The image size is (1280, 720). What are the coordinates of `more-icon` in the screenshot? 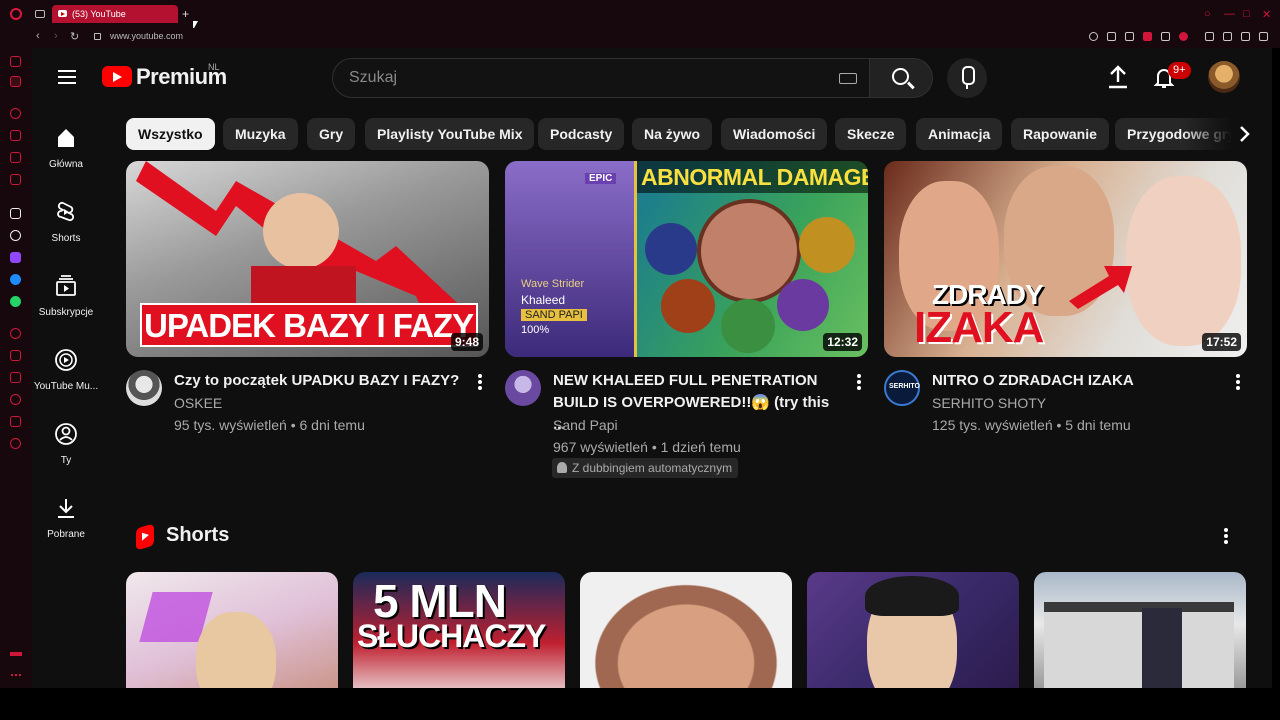 It's located at (16, 675).